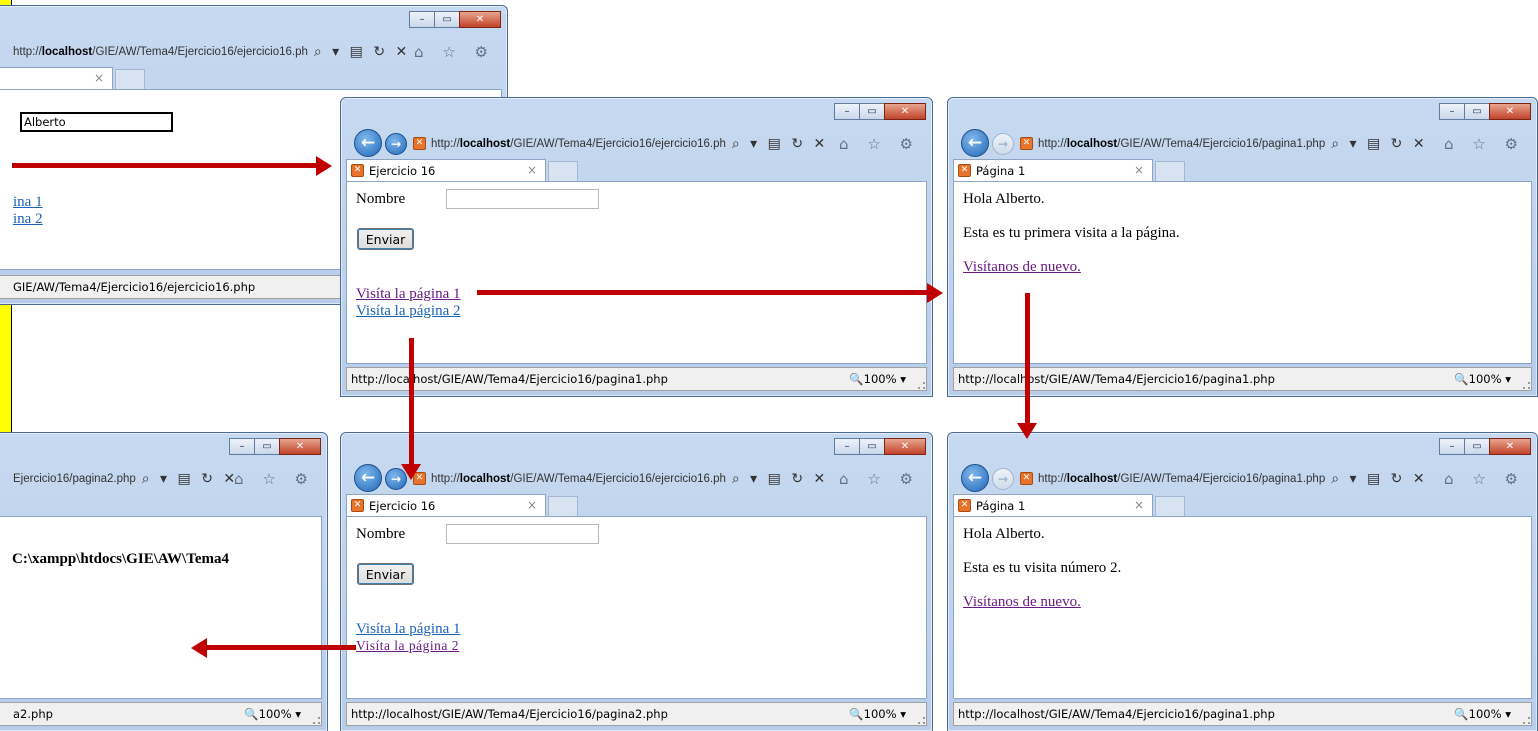 Image resolution: width=1538 pixels, height=731 pixels. I want to click on status-bar: a2.php 🔍100% ▾, so click(161, 714).